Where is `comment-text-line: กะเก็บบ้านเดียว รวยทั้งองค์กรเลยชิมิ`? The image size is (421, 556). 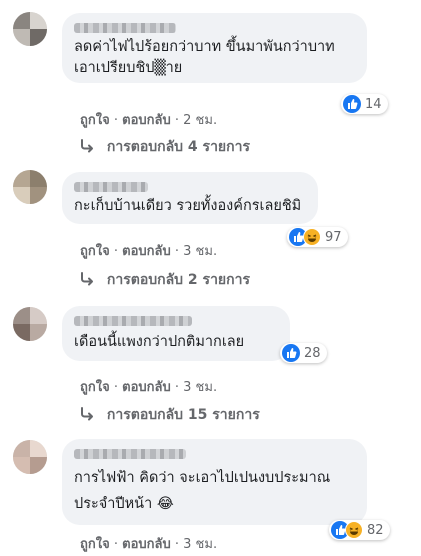 comment-text-line: กะเก็บบ้านเดียว รวยทั้งองค์กรเลยชิมิ is located at coordinates (188, 206).